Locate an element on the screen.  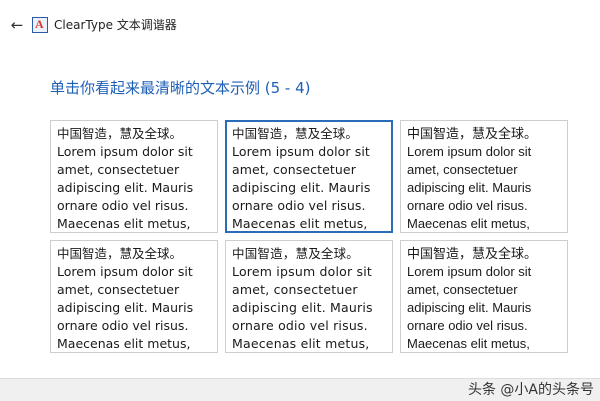
title-bar: ← A ClearType 文本调谐器 is located at coordinates (300, 26).